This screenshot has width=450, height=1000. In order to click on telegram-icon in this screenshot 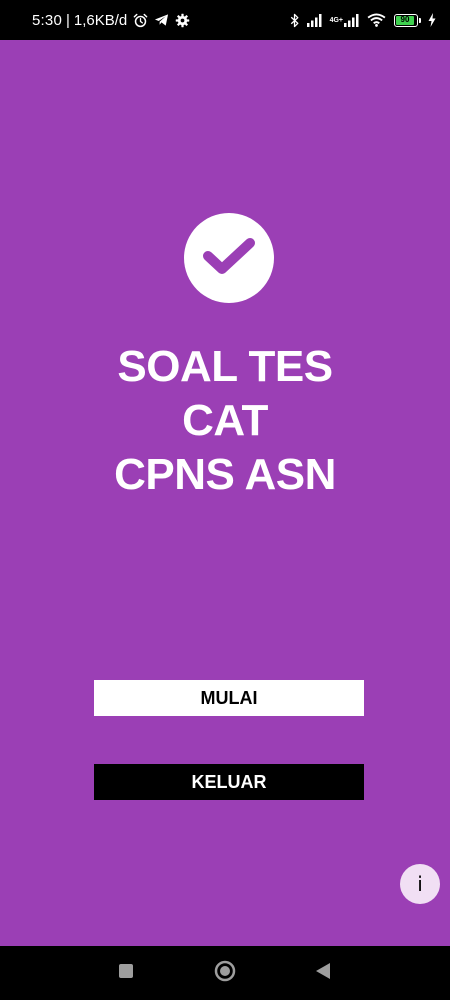, I will do `click(161, 20)`.